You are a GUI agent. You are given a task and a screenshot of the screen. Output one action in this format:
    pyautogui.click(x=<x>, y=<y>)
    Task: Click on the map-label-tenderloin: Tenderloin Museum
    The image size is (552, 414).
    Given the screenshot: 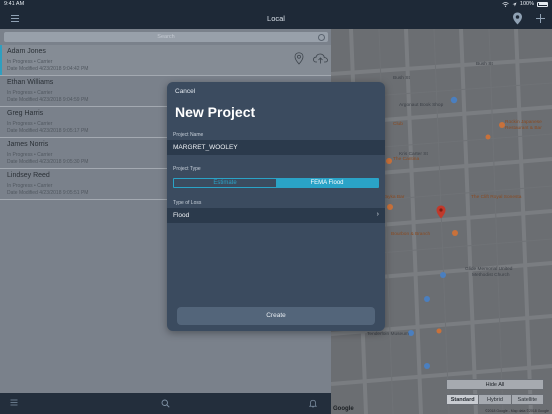 What is the action you would take?
    pyautogui.click(x=388, y=334)
    